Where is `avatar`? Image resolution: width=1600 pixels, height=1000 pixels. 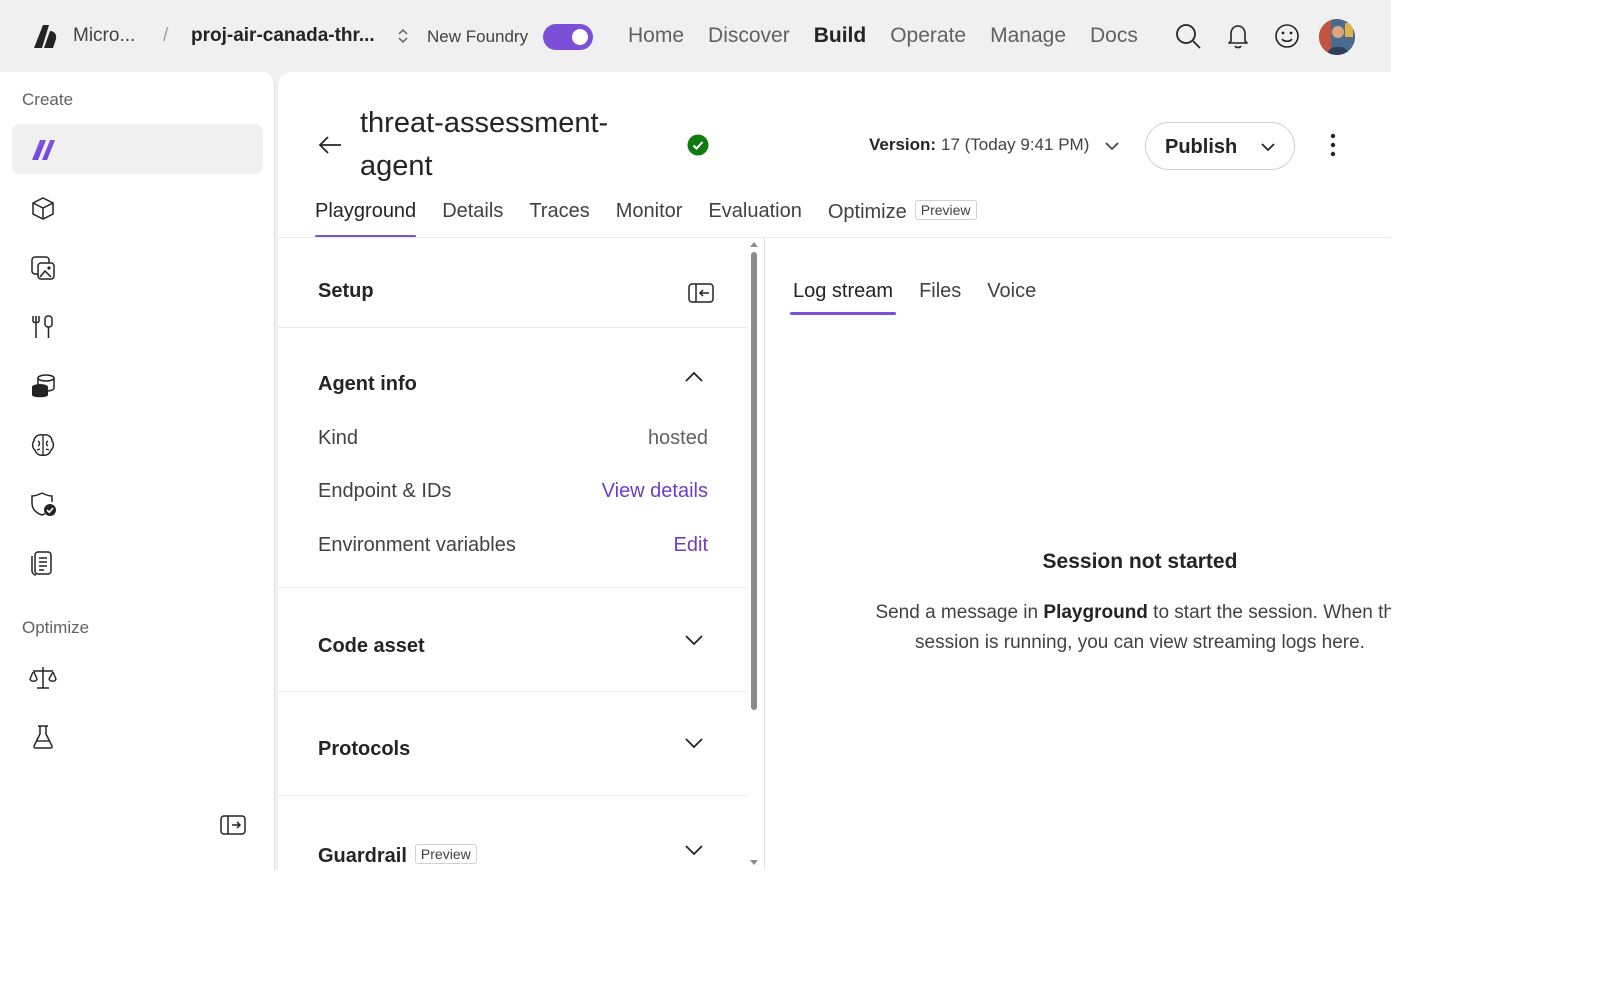 avatar is located at coordinates (1337, 37).